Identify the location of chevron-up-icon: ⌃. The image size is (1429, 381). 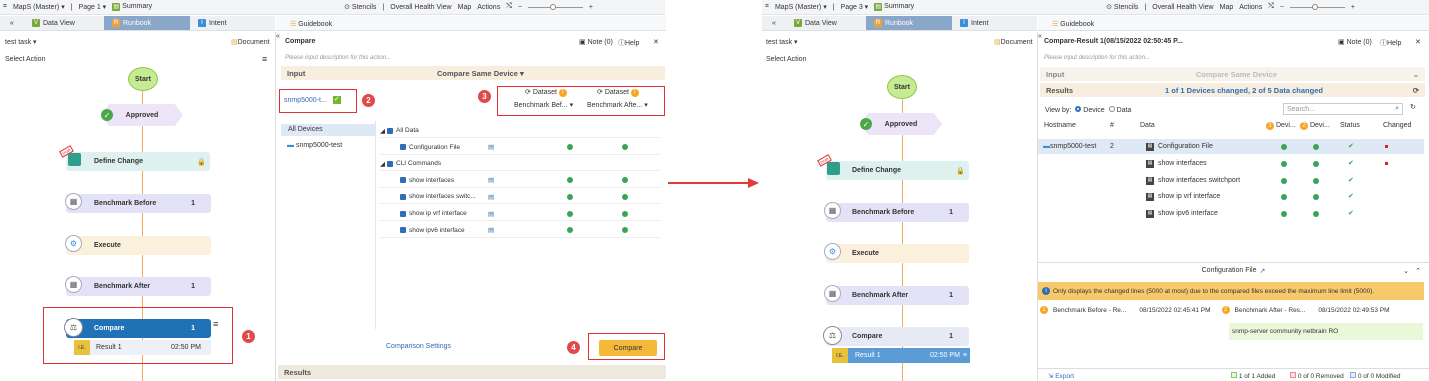
(1418, 271).